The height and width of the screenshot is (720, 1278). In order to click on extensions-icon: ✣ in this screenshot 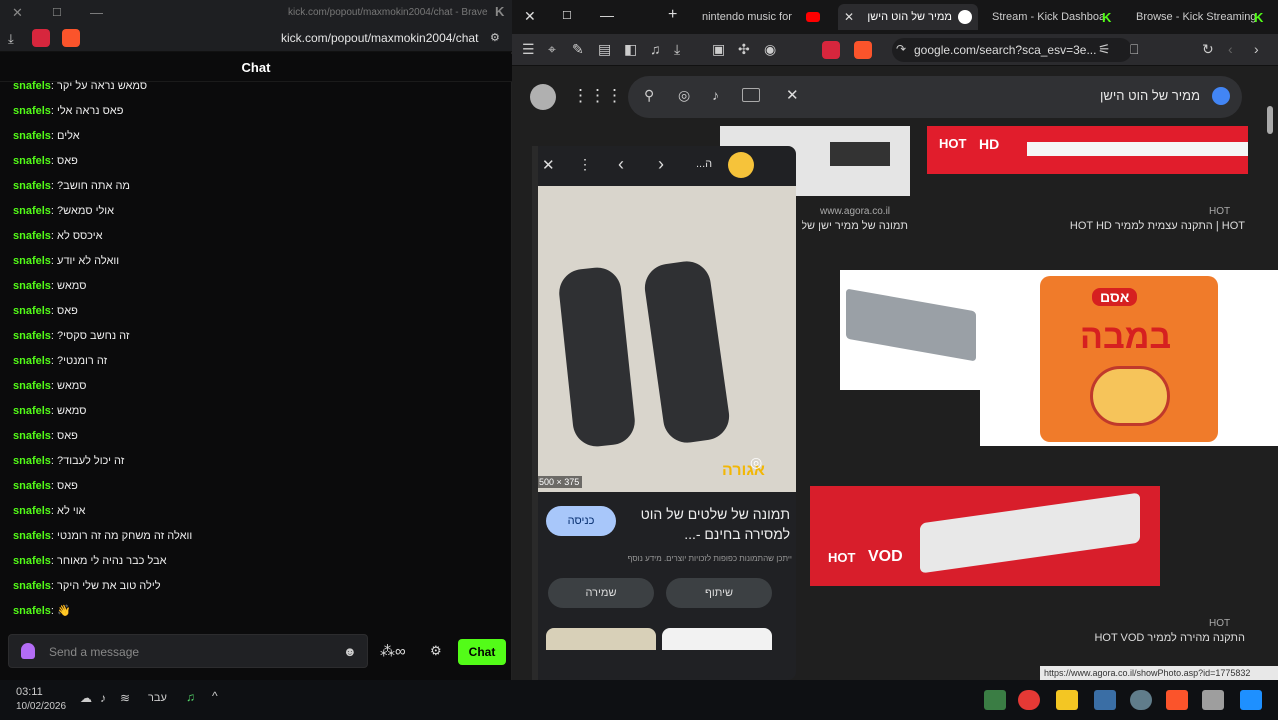, I will do `click(744, 49)`.